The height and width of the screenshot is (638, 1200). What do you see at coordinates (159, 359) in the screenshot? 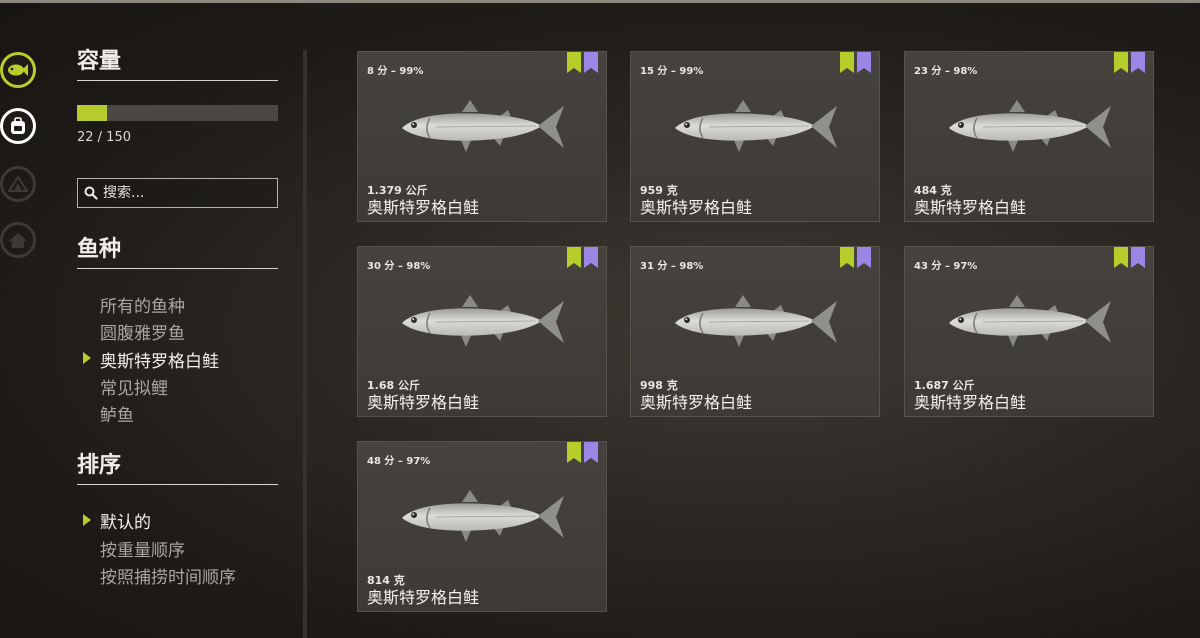
I see `species-item-ostrog-whitefish: 奥斯特罗格白鲑` at bounding box center [159, 359].